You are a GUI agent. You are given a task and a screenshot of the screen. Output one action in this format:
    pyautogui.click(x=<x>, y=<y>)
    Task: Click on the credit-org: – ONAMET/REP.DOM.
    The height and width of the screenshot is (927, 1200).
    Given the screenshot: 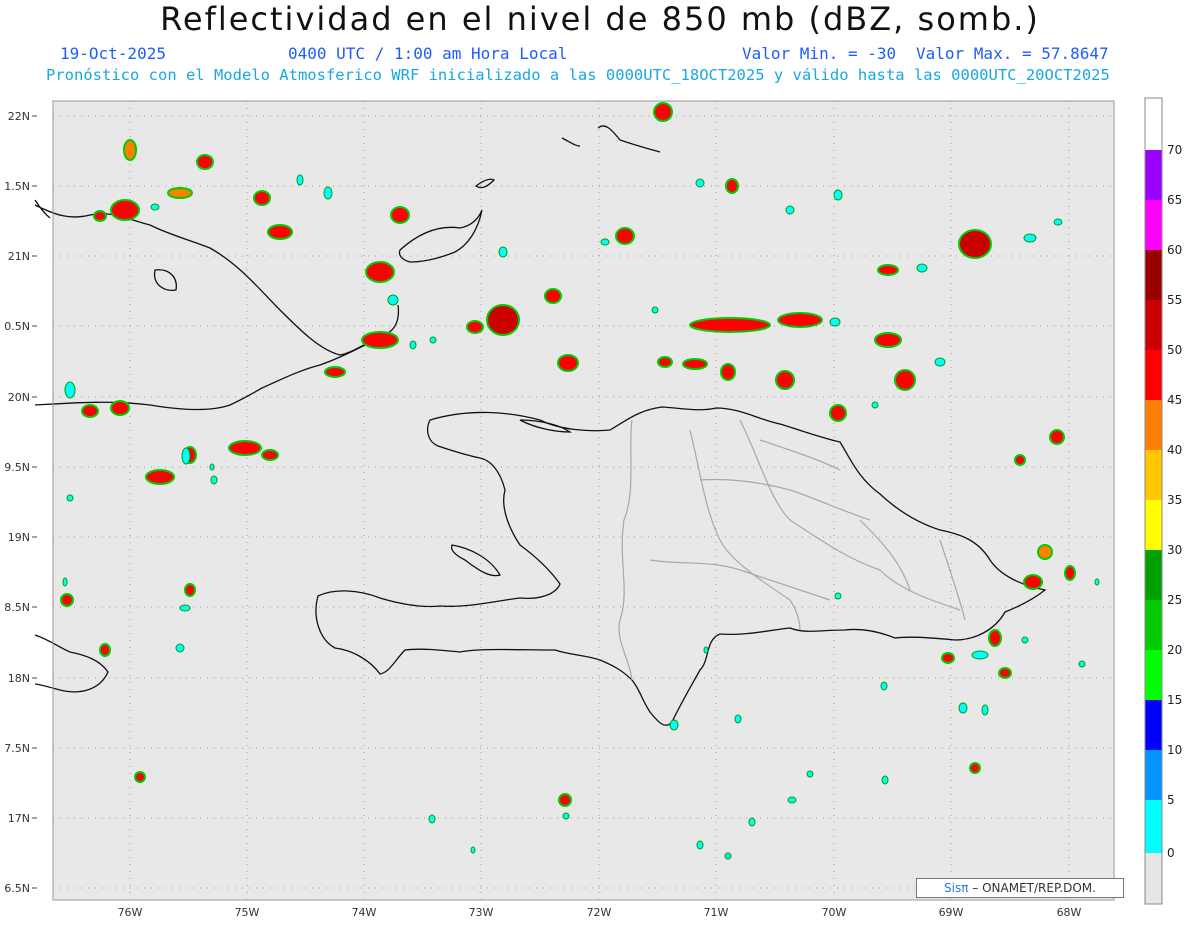 What is the action you would take?
    pyautogui.click(x=1034, y=888)
    